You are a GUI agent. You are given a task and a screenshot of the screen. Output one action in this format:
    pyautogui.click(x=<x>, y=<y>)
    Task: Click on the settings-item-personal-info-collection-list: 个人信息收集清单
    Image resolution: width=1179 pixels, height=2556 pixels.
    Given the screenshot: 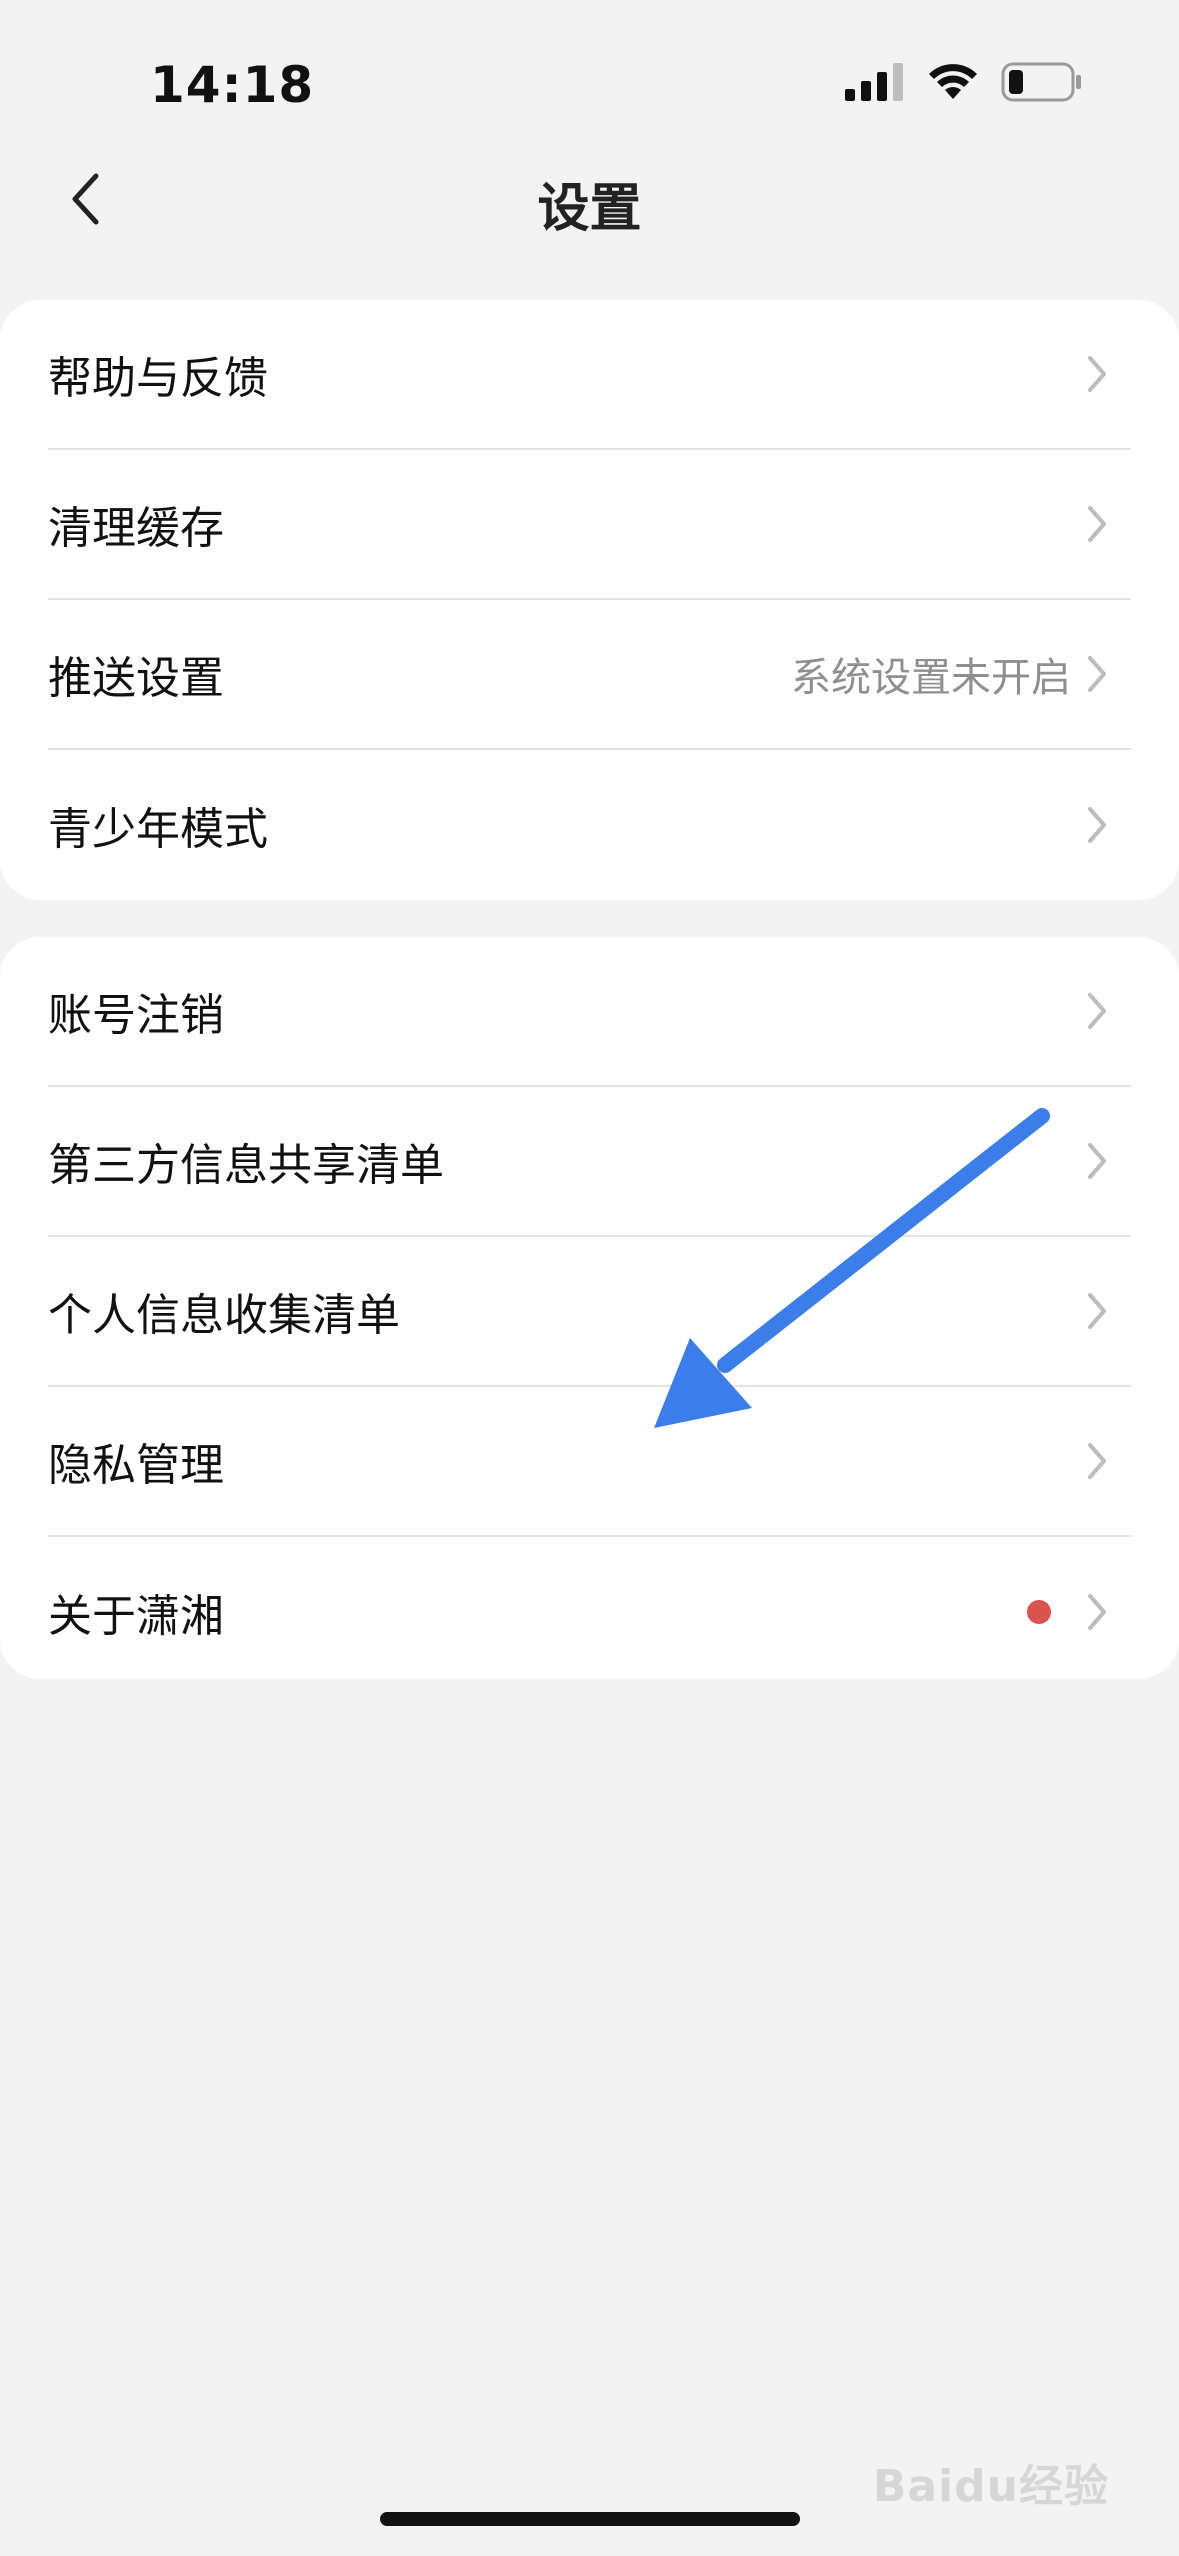 What is the action you would take?
    pyautogui.click(x=589, y=1312)
    